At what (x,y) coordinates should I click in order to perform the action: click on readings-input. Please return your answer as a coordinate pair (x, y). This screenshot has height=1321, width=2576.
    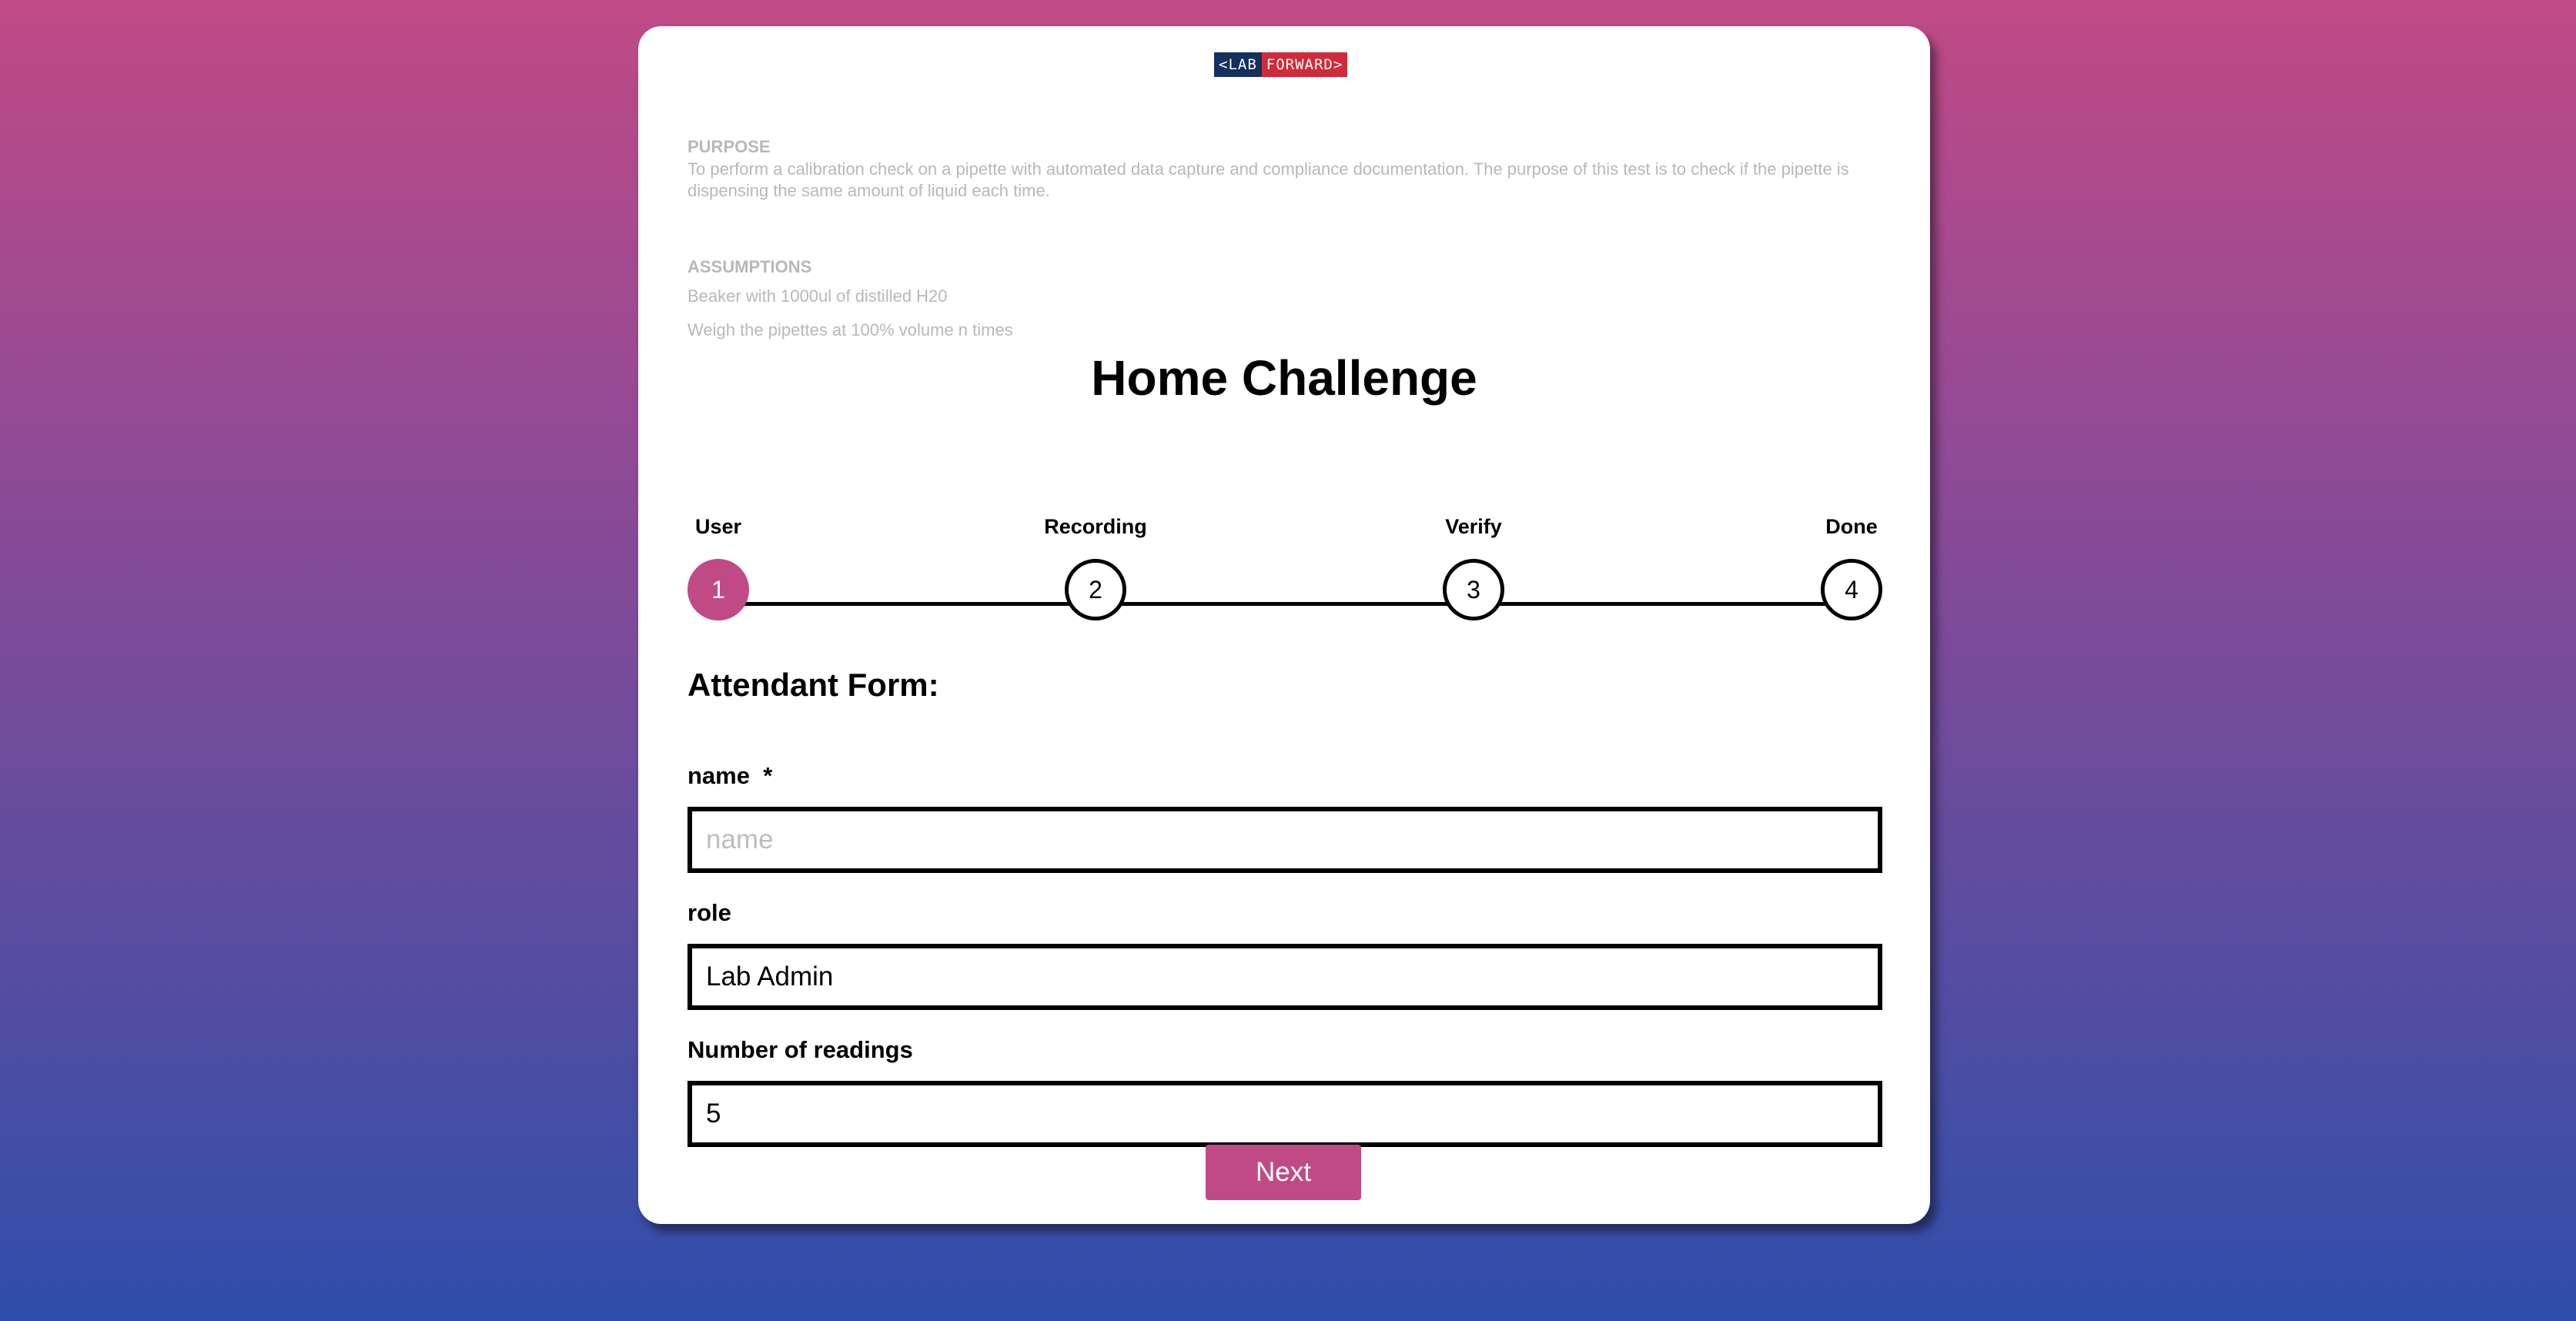
    Looking at the image, I should click on (1285, 1114).